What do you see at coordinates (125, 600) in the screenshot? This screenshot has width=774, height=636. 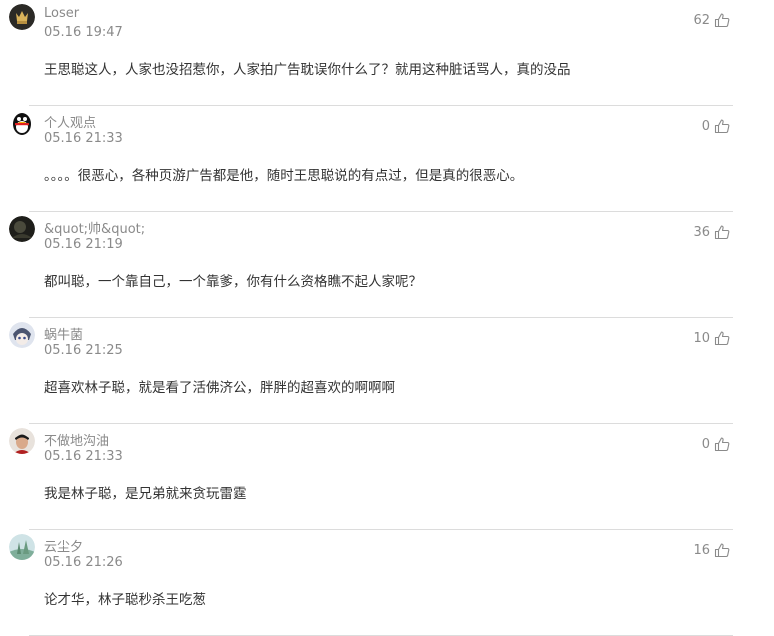 I see `comment-text: 论才华，林子聪秒杀王吃葱` at bounding box center [125, 600].